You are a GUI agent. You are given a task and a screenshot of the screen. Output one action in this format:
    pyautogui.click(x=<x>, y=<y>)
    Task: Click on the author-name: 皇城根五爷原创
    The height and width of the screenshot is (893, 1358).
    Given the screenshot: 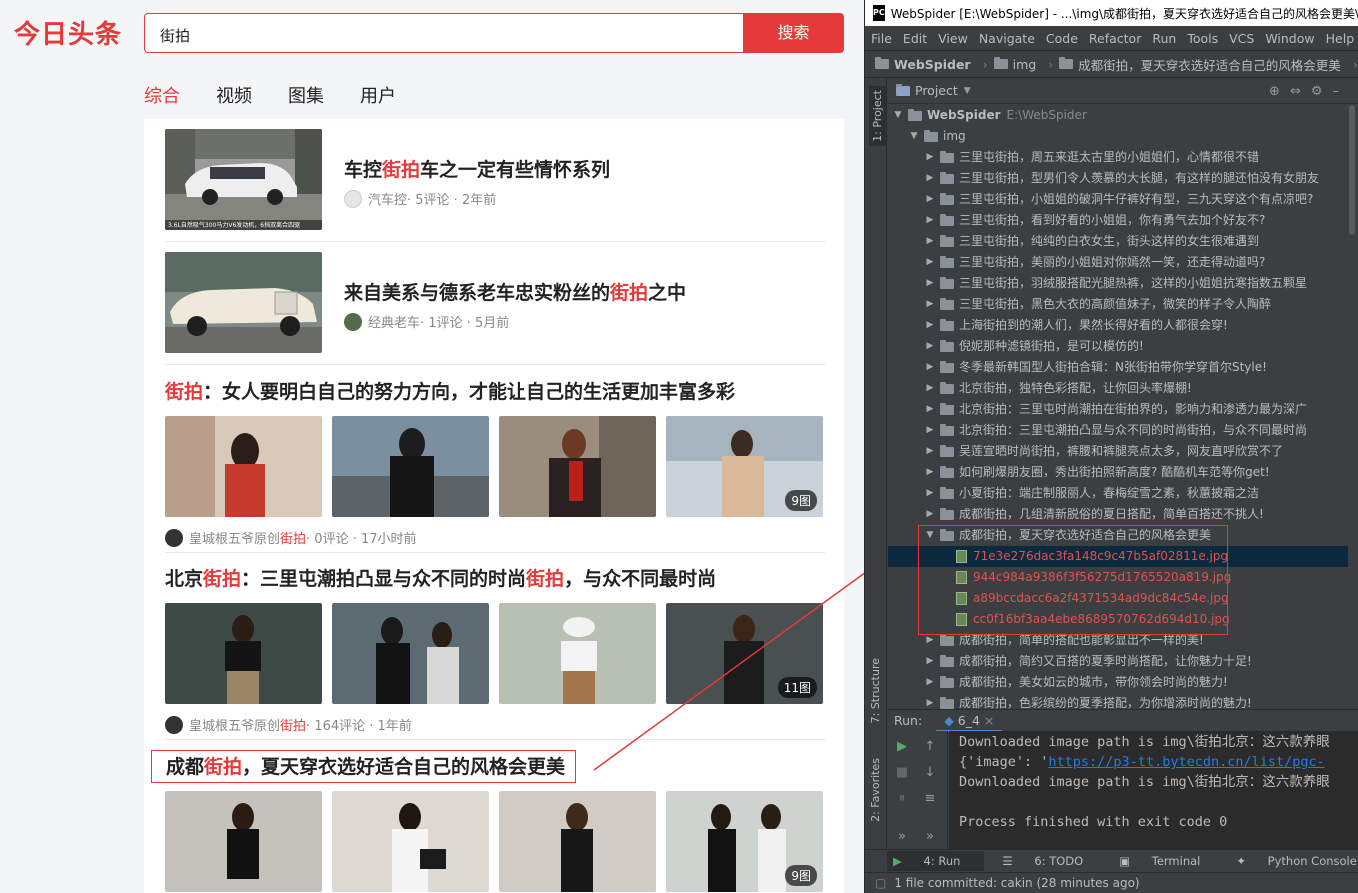 What is the action you would take?
    pyautogui.click(x=234, y=724)
    